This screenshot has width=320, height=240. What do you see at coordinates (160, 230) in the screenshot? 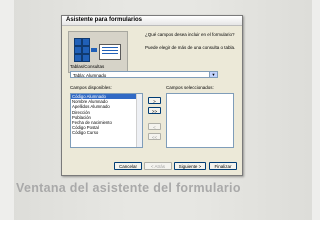
I see `slide-bottom-band` at bounding box center [160, 230].